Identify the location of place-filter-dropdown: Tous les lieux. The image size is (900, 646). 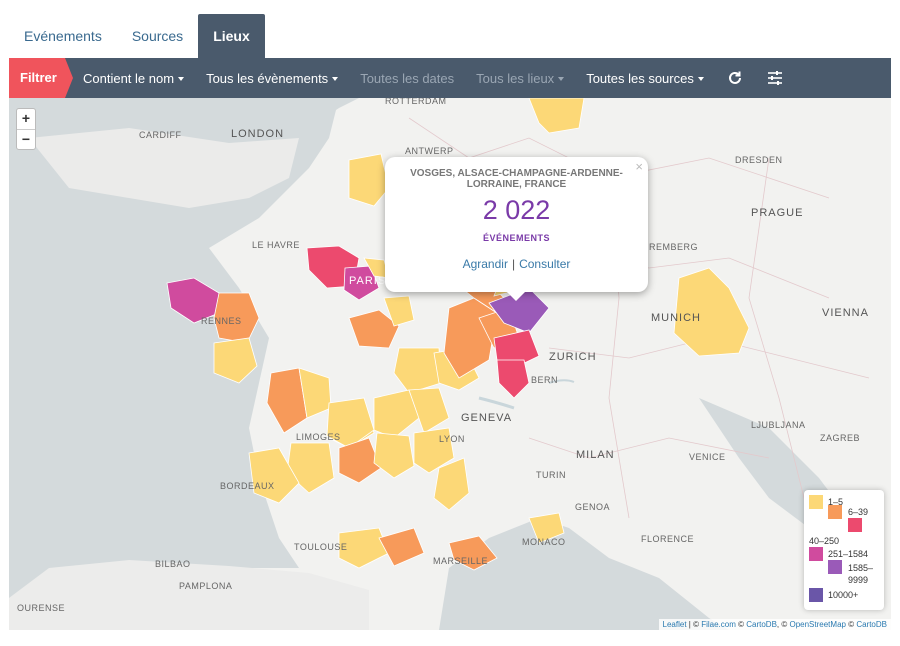
(520, 78).